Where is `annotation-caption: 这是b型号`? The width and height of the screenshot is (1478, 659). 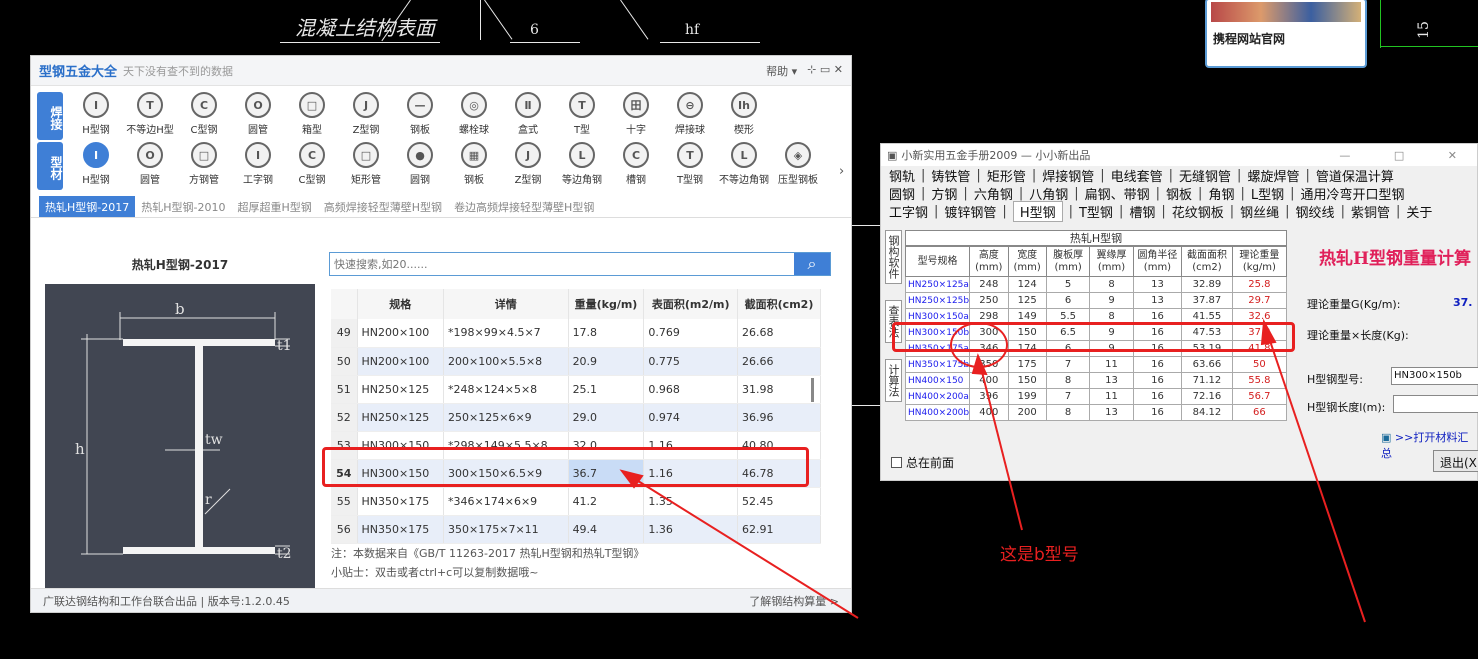 annotation-caption: 这是b型号 is located at coordinates (1039, 555).